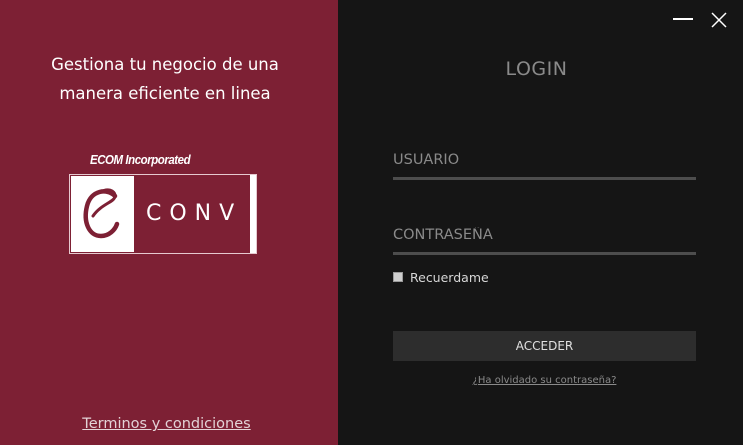  What do you see at coordinates (701, 20) in the screenshot?
I see `window-controls` at bounding box center [701, 20].